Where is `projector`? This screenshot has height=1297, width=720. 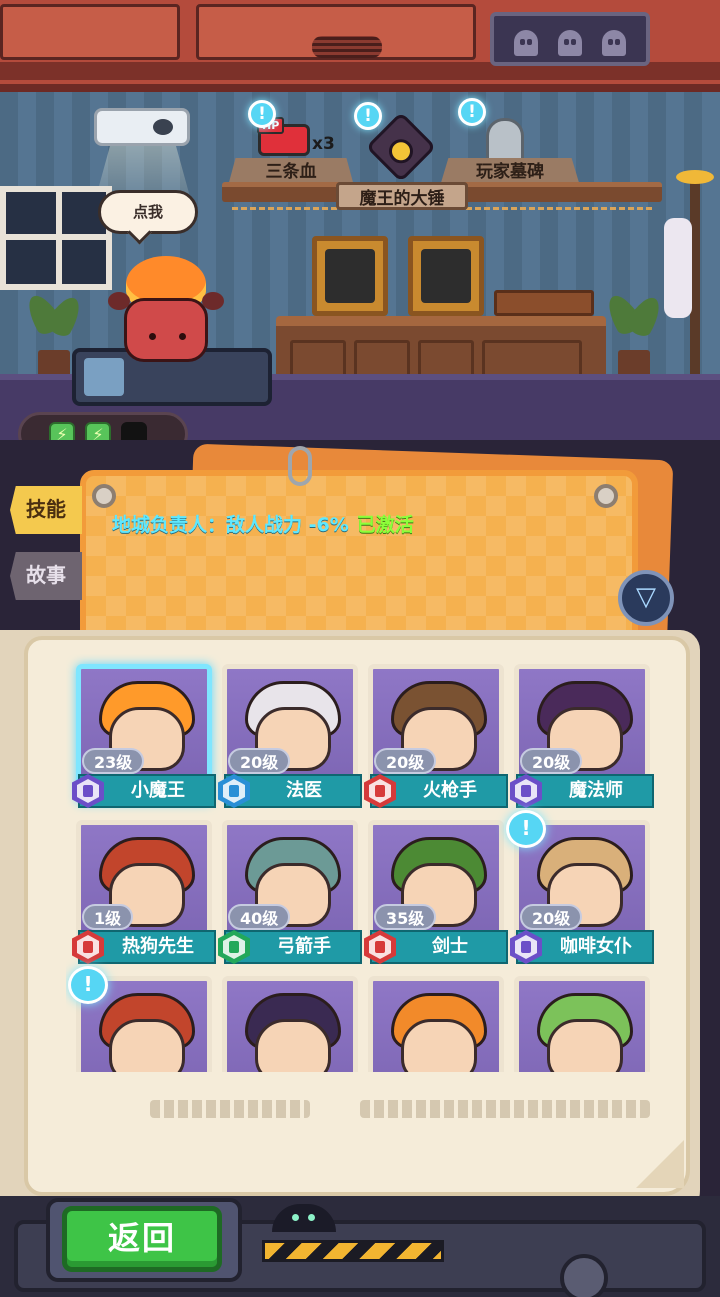 projector is located at coordinates (142, 127).